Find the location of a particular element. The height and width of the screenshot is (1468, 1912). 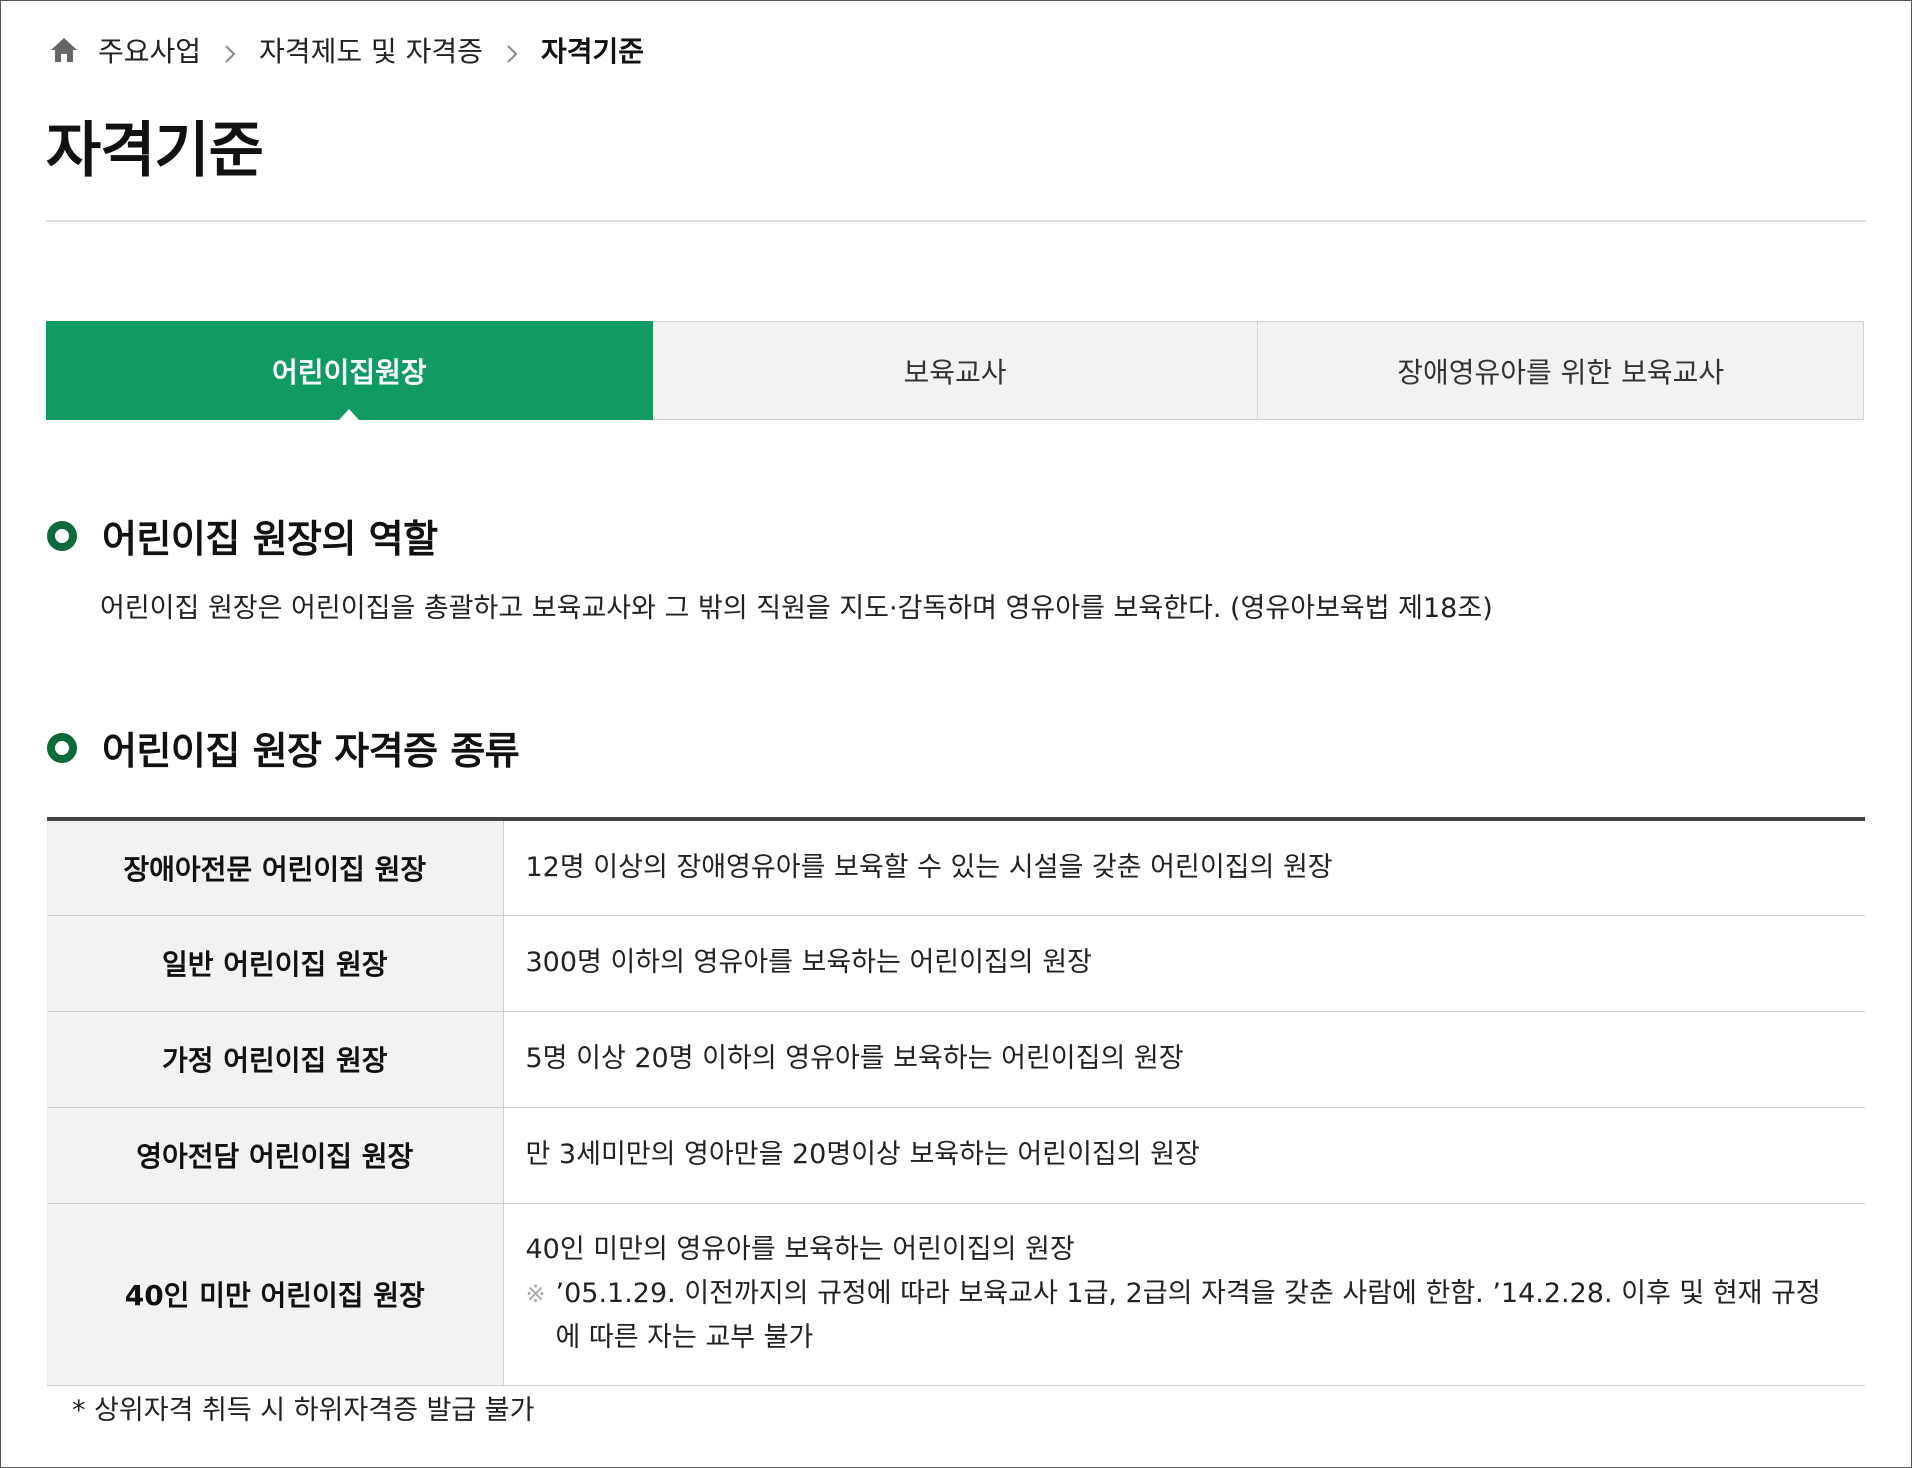

row-description: 만 3세미만의 영아만을 20명이상 보육하는 어린이집의 원장 is located at coordinates (1184, 1155).